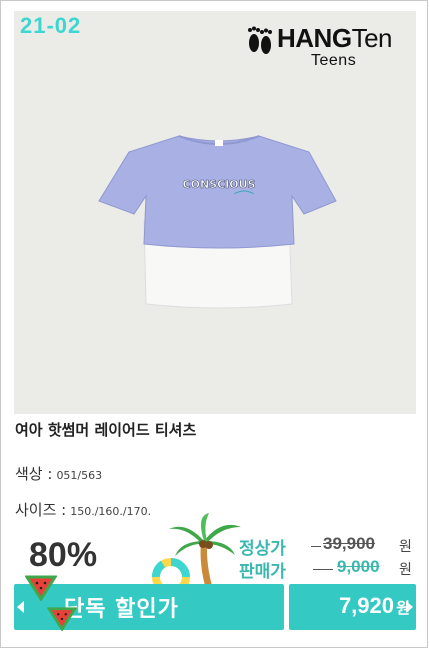 The height and width of the screenshot is (650, 430). What do you see at coordinates (105, 429) in the screenshot?
I see `product-title: 여아 핫썸머 레이어드 티셔츠` at bounding box center [105, 429].